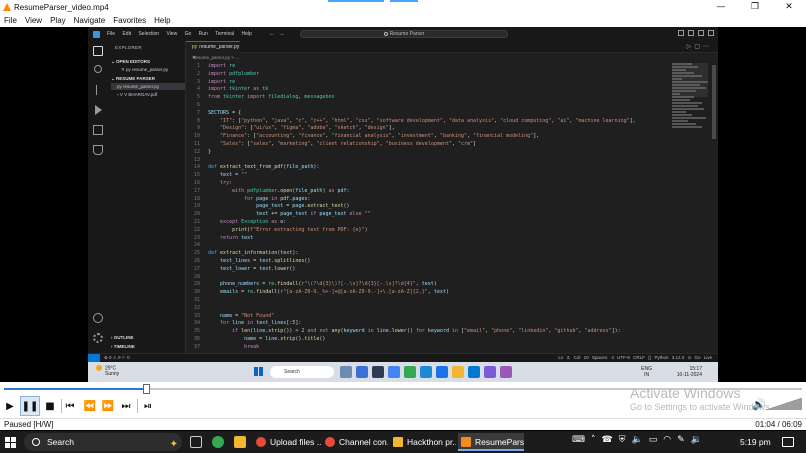 This screenshot has height=453, width=806. I want to click on task-view-icon, so click(196, 442).